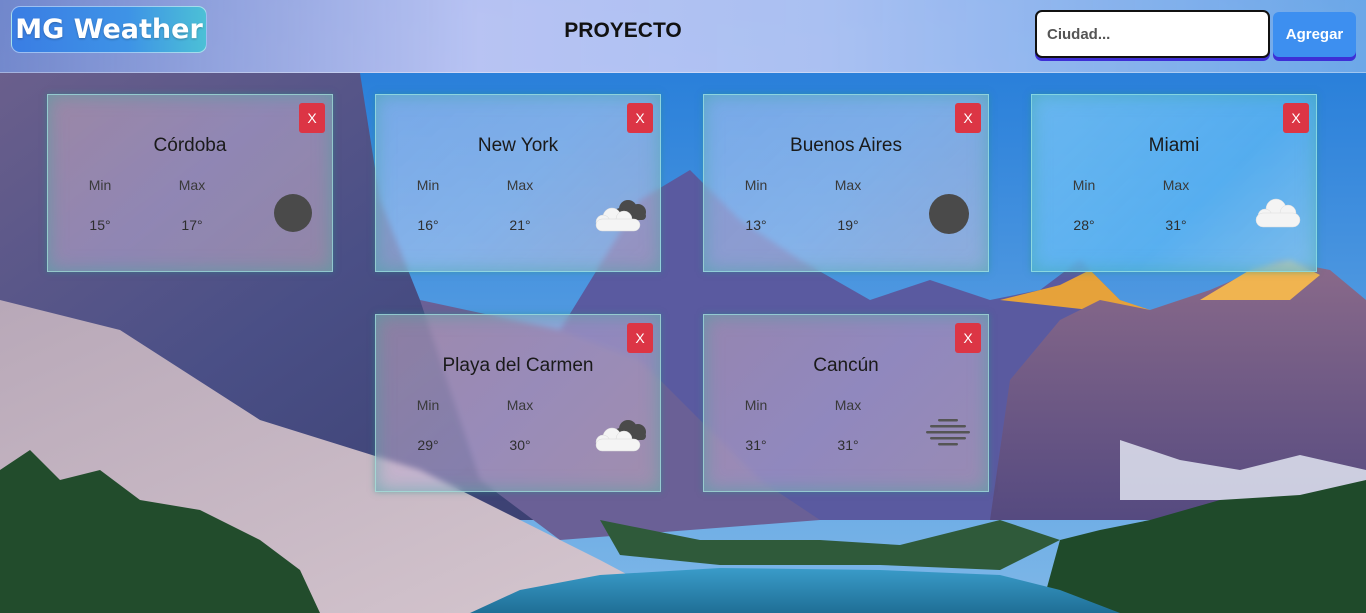 The height and width of the screenshot is (613, 1366). Describe the element at coordinates (846, 145) in the screenshot. I see `city-name: Buenos Aires` at that location.